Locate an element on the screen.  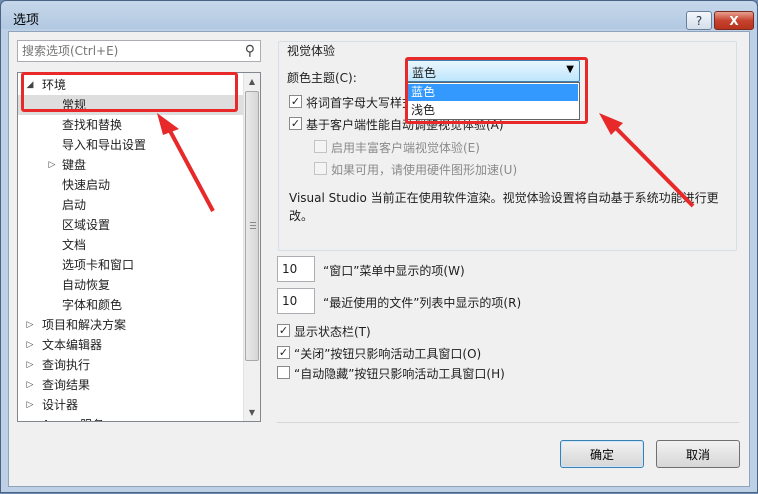
tree-item: ▷ 键盘 is located at coordinates (131, 165).